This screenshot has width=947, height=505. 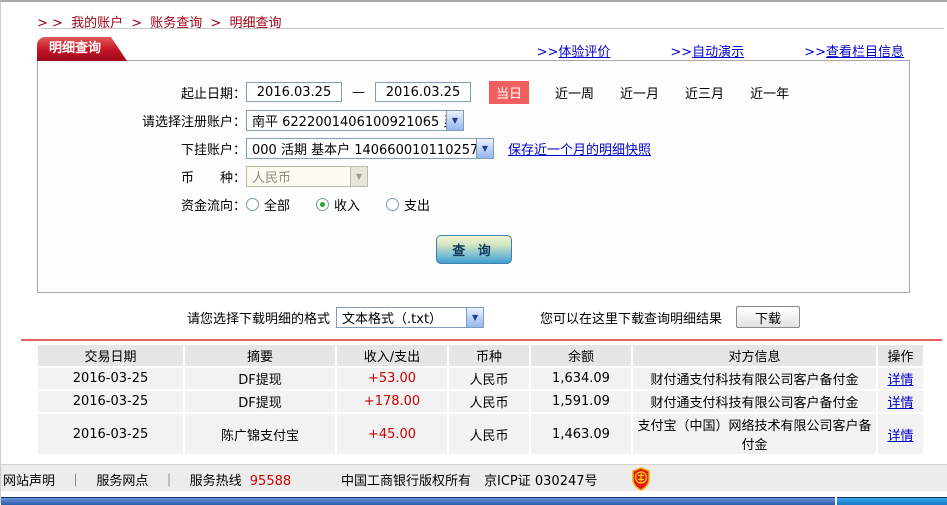 I want to click on query-button-row: 查 询, so click(x=473, y=249).